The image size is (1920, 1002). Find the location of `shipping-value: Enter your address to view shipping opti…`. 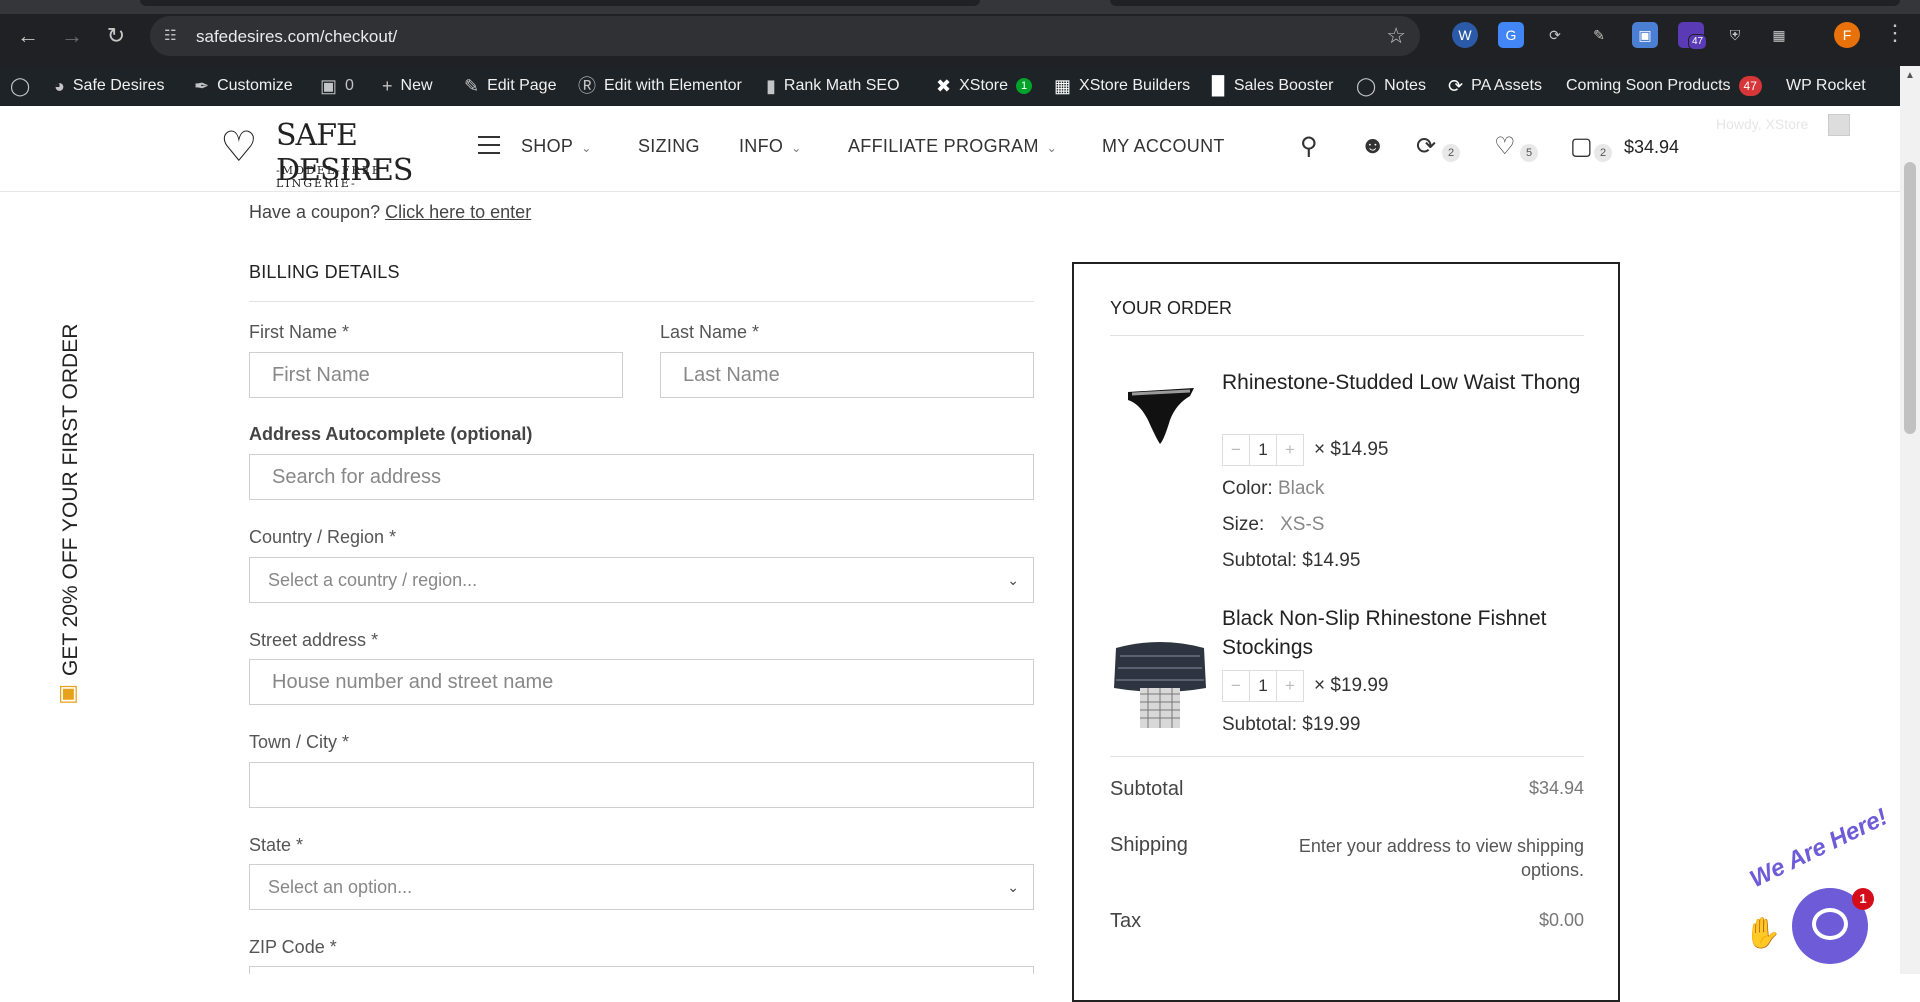

shipping-value: Enter your address to view shipping opti… is located at coordinates (1441, 858).